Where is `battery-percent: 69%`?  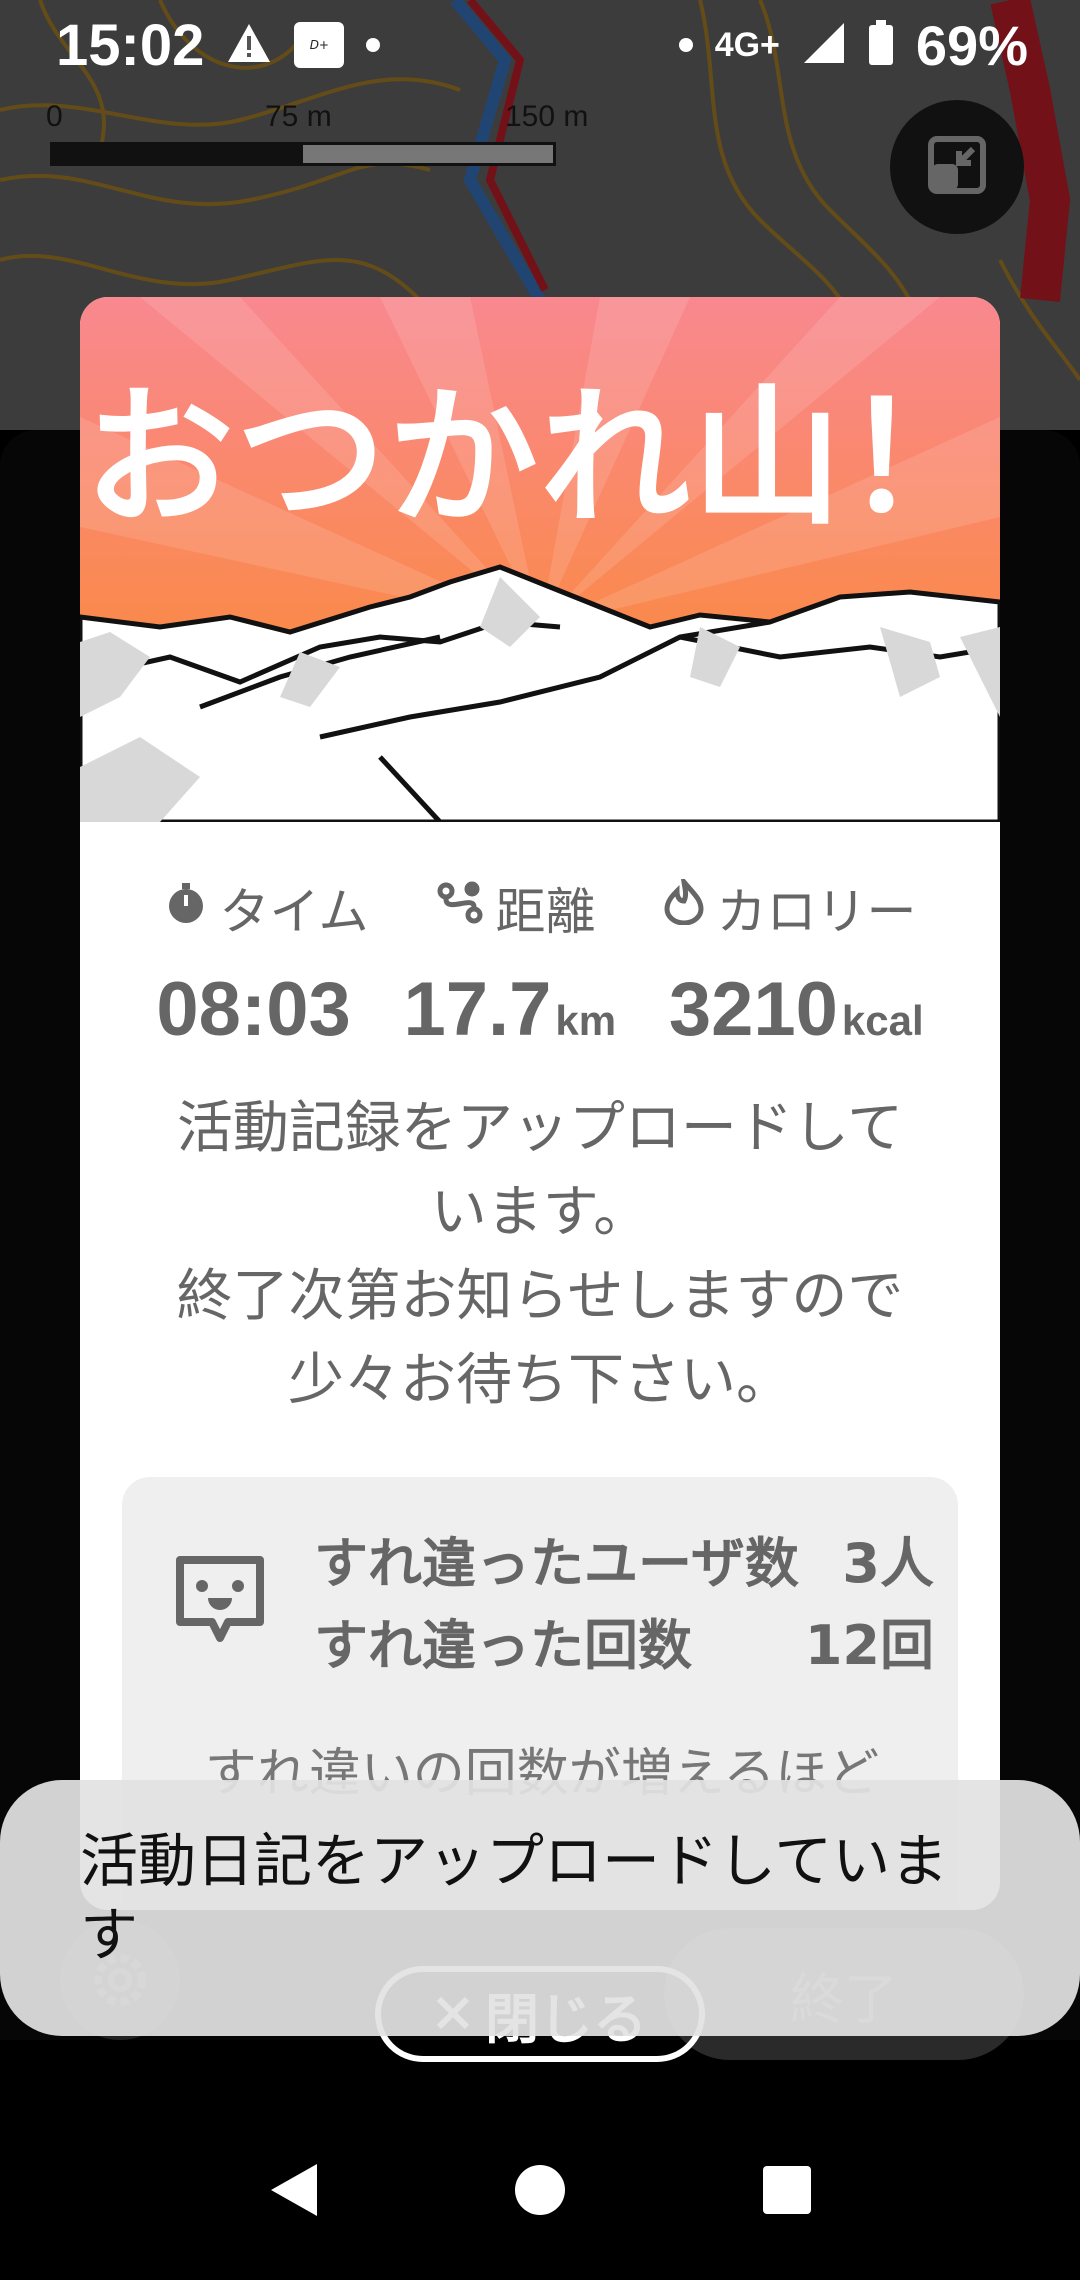 battery-percent: 69% is located at coordinates (971, 45).